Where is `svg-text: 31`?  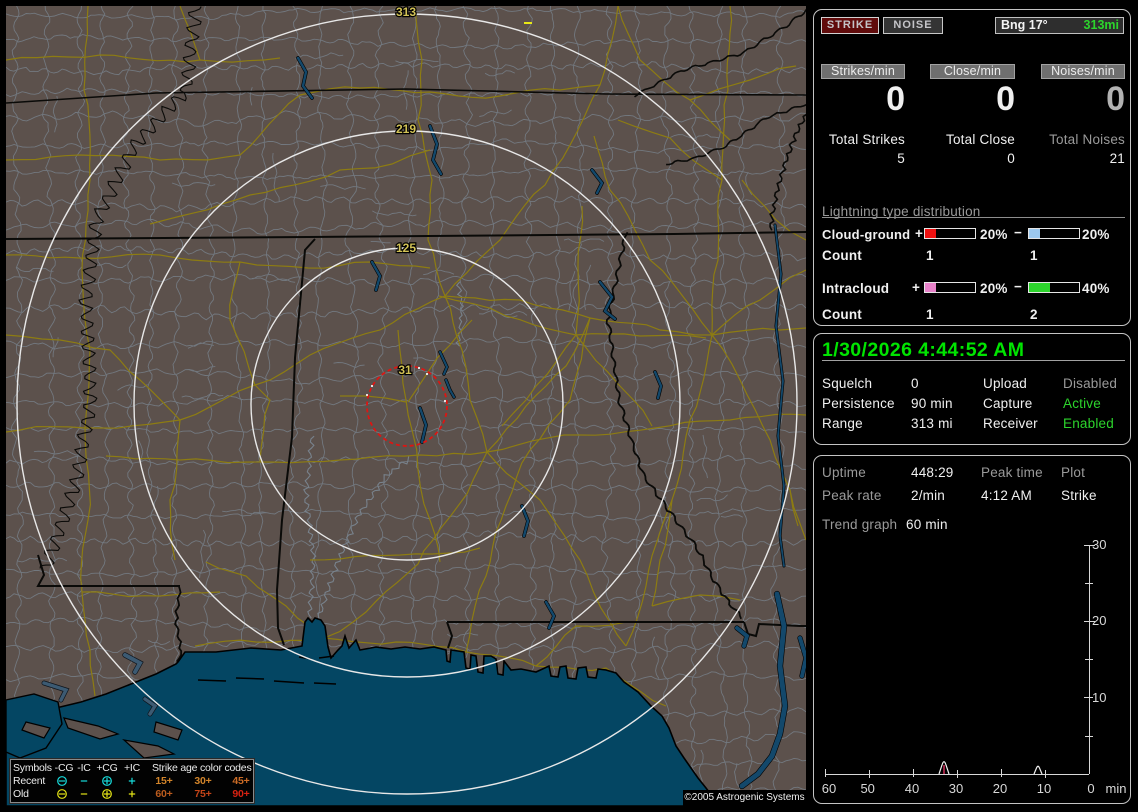
svg-text: 31 is located at coordinates (405, 370).